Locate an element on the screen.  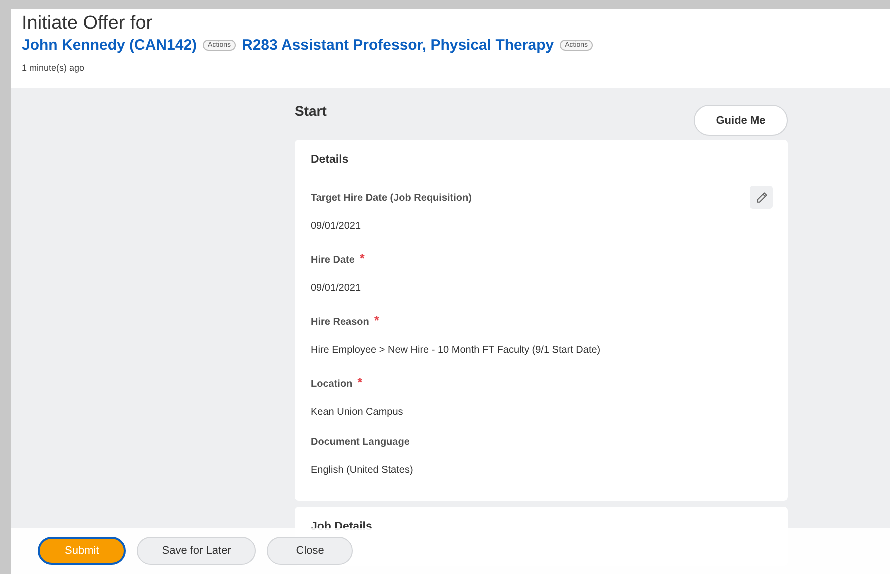
page-title: Initiate Offer for is located at coordinates (88, 24).